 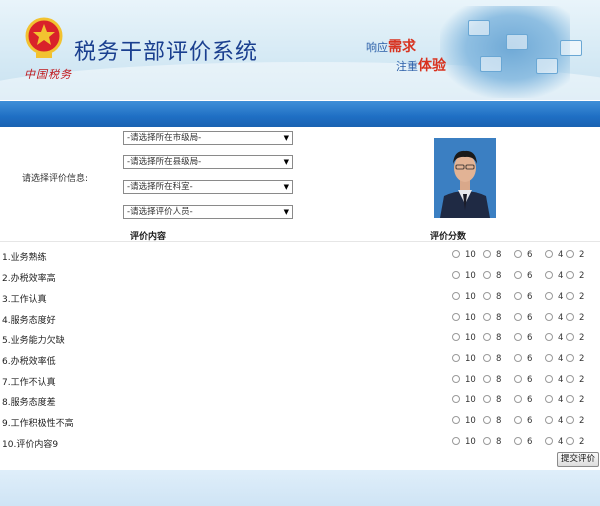 I want to click on table-row: 5.业务能力欠缺 10 8 6 4 2, so click(x=300, y=338).